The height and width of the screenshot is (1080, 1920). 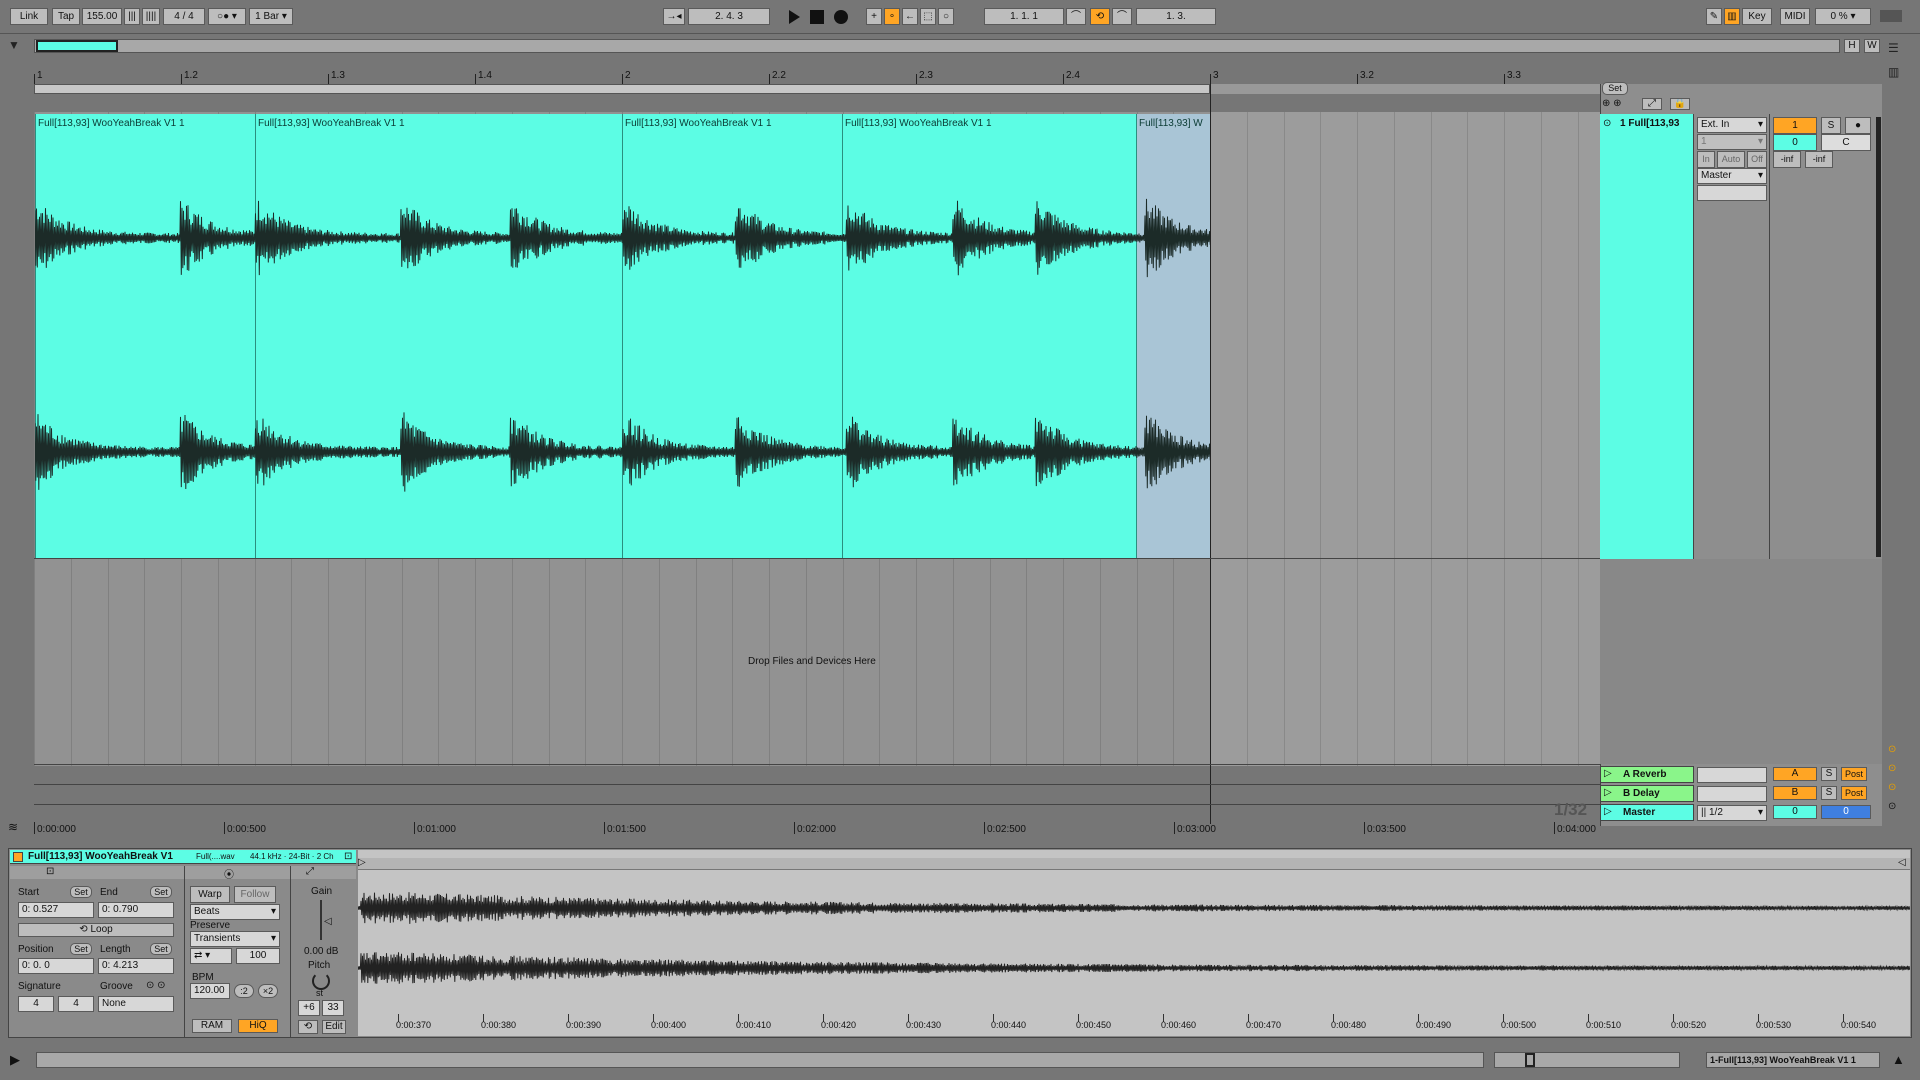 I want to click on length-set-button: Set, so click(x=161, y=949).